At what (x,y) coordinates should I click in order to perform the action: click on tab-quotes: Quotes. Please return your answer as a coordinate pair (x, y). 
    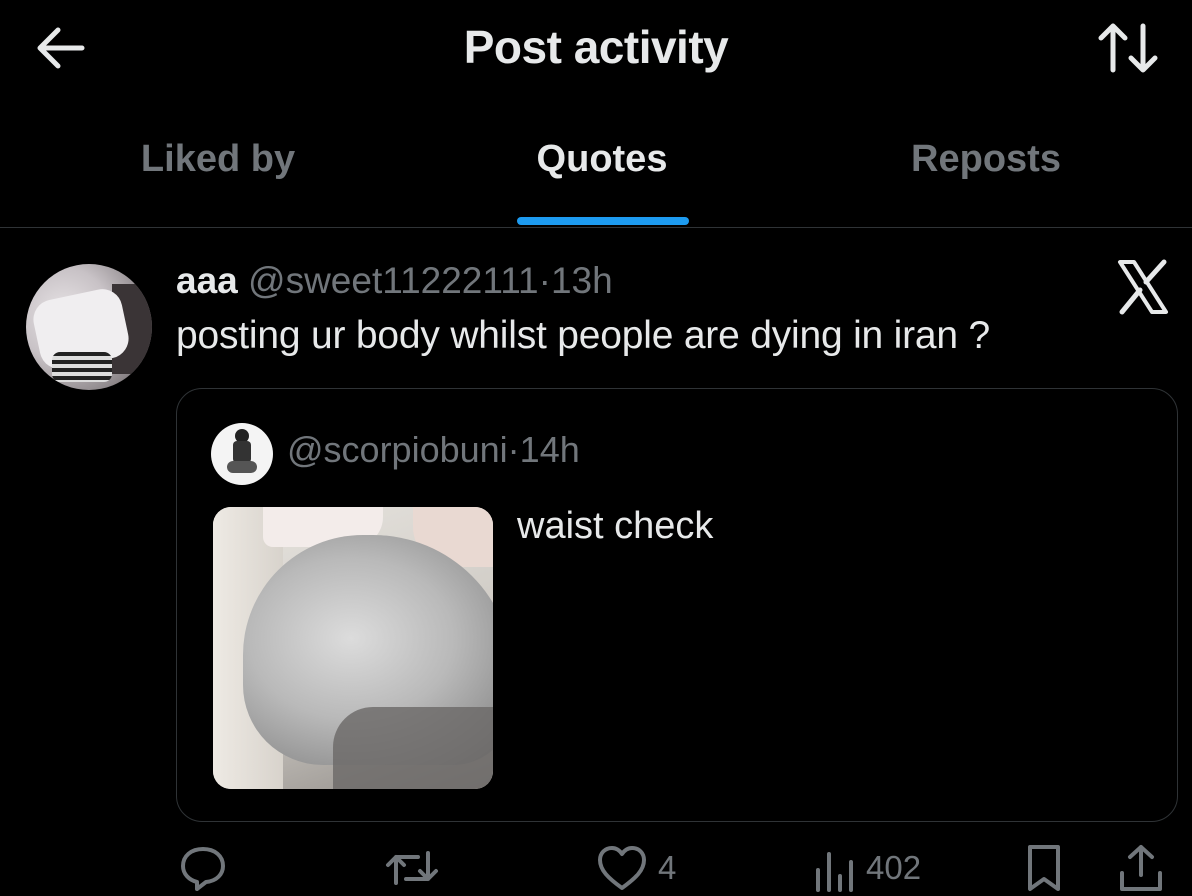
    Looking at the image, I should click on (602, 168).